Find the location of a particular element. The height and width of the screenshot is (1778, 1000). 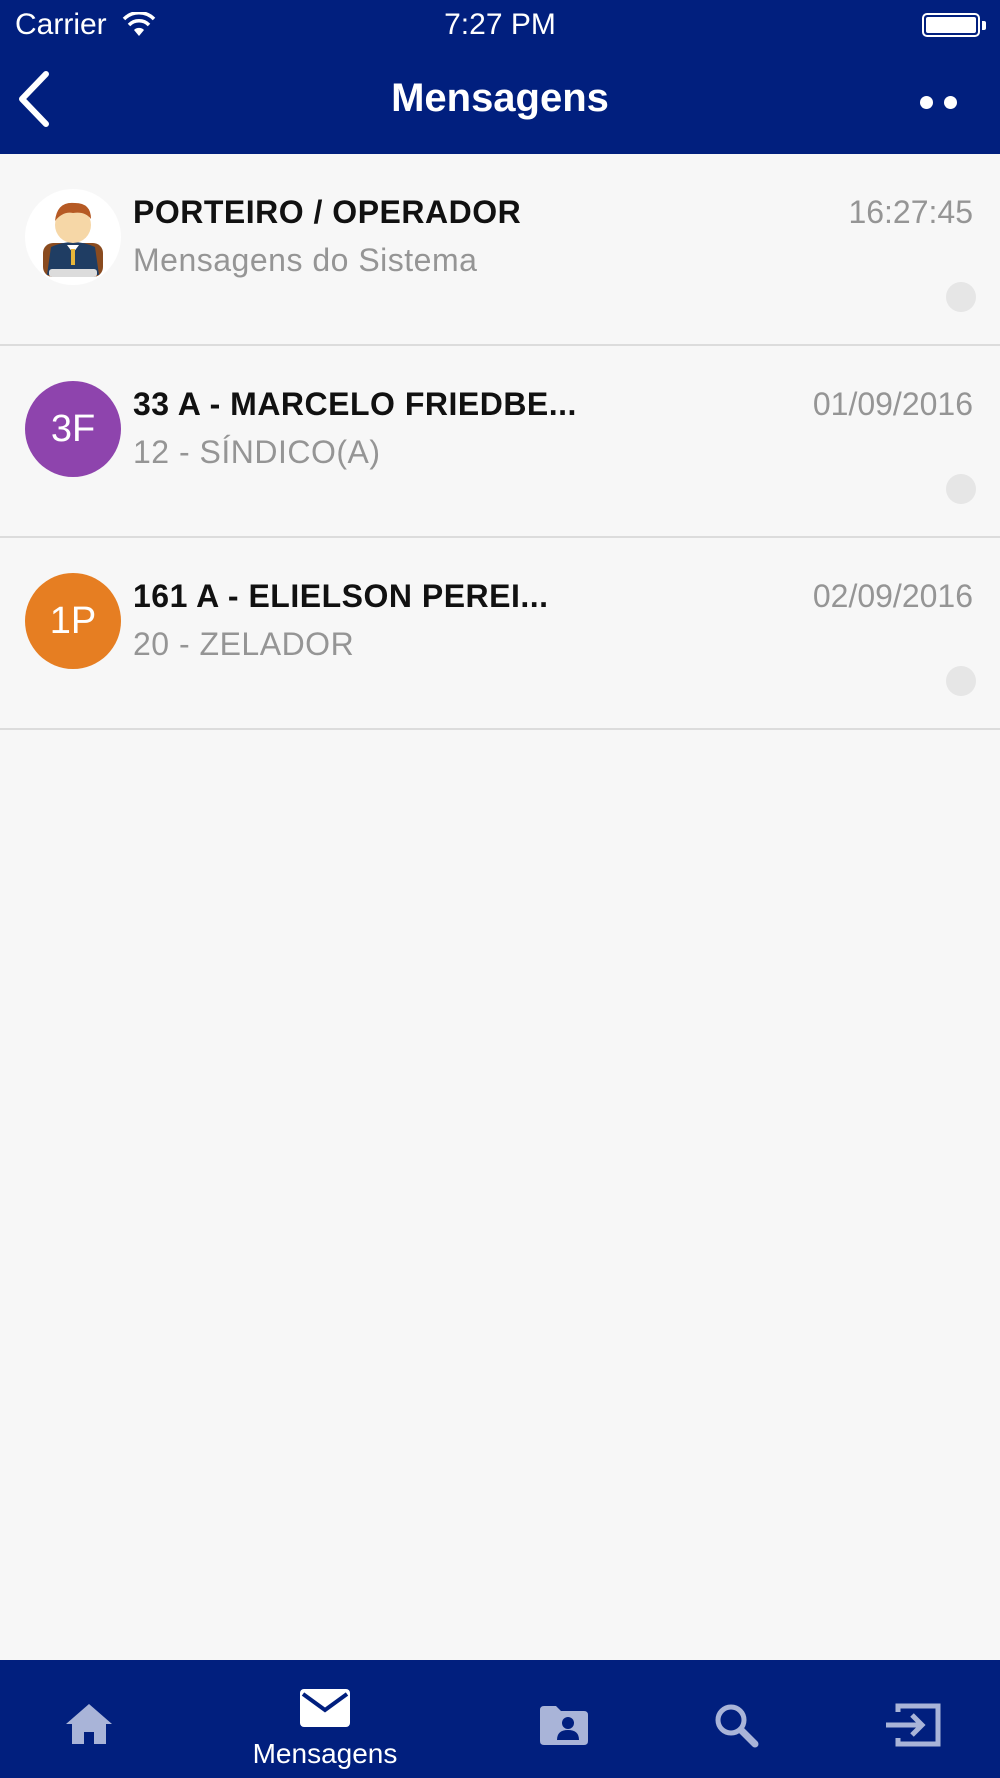

tab-home is located at coordinates (90, 1719).